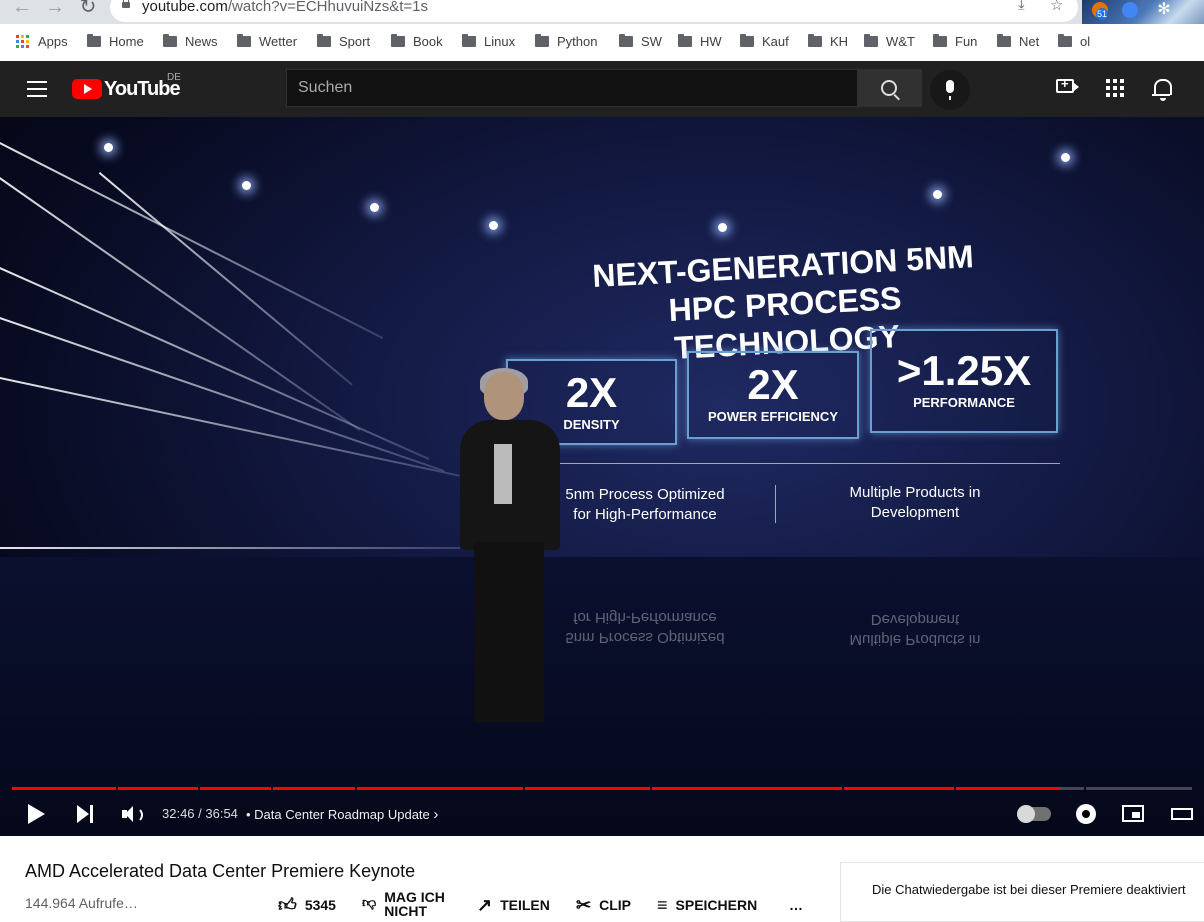 The width and height of the screenshot is (1204, 922). Describe the element at coordinates (36, 814) in the screenshot. I see `play-button` at that location.